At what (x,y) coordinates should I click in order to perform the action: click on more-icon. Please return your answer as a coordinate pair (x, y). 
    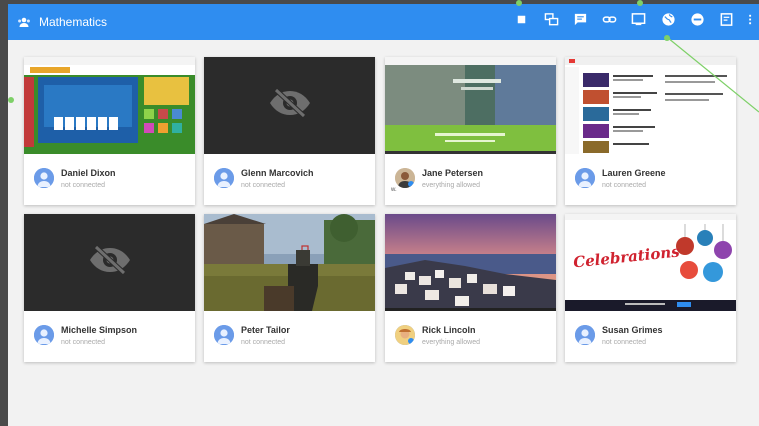
    Looking at the image, I should click on (752, 22).